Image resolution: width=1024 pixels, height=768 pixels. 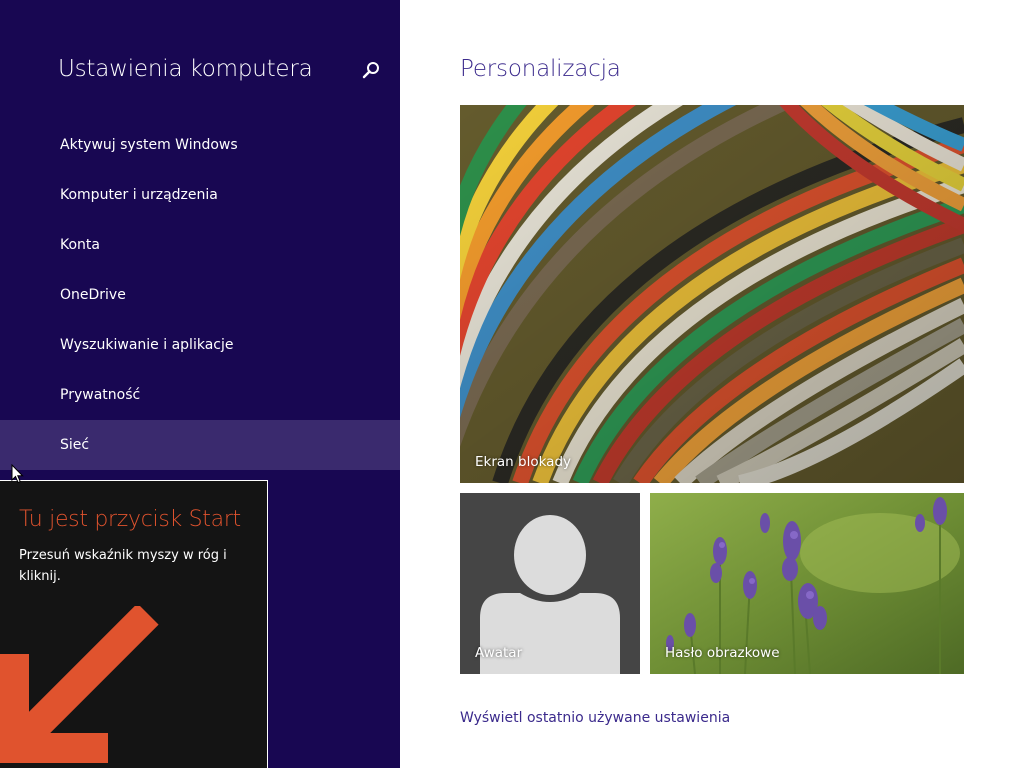 I want to click on sidebar-title: Ustawienia komputera, so click(x=185, y=69).